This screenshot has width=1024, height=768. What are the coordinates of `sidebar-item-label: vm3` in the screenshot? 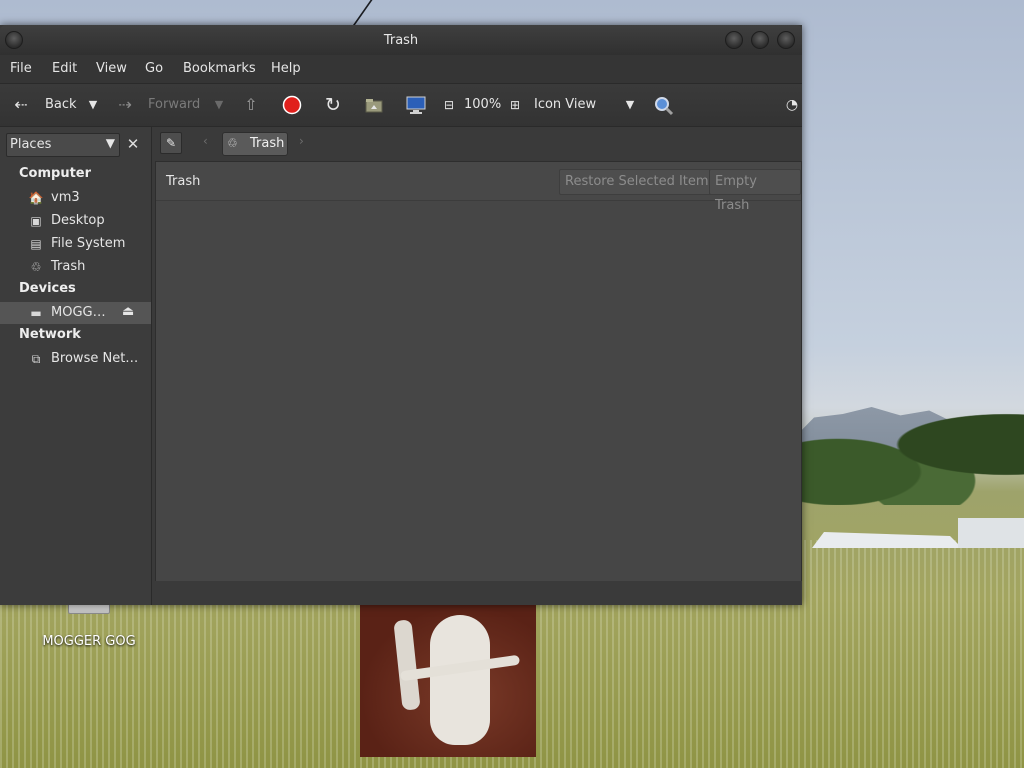 It's located at (65, 197).